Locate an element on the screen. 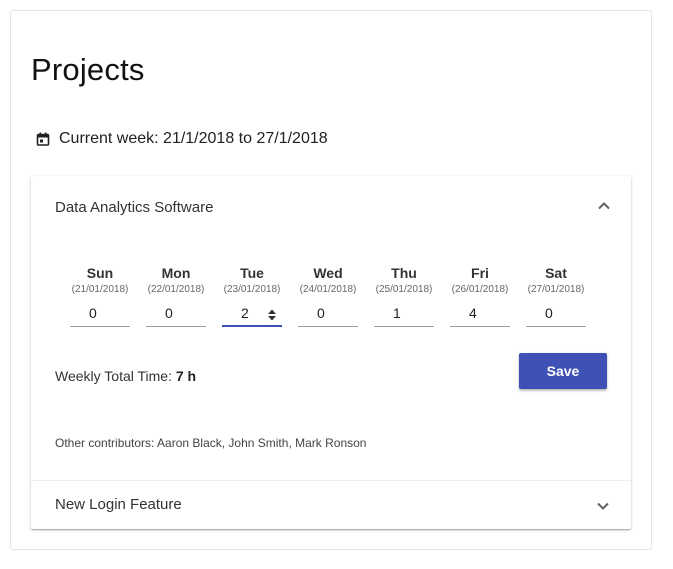 This screenshot has width=673, height=569. day-wed: Wed (24/01/2018) is located at coordinates (328, 296).